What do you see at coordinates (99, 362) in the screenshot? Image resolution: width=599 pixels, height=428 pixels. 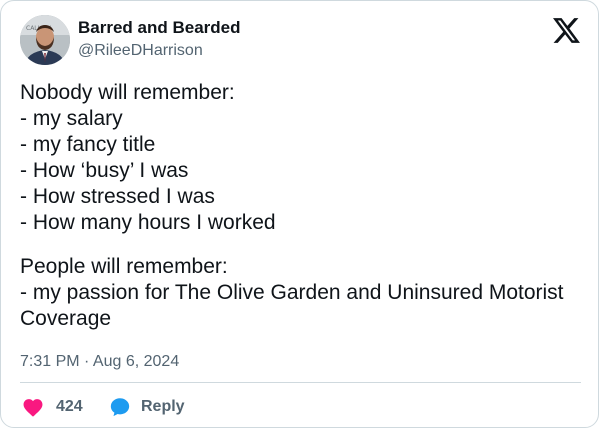 I see `tweet-timestamp: 7:31 PM · Aug 6, 2024` at bounding box center [99, 362].